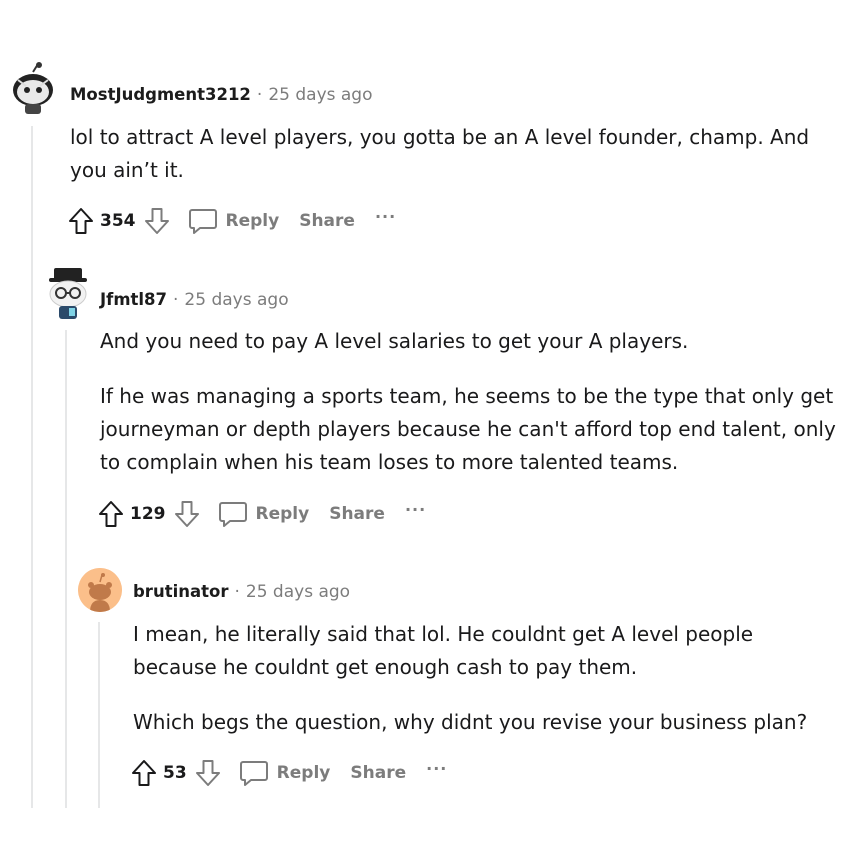 This screenshot has width=850, height=850. Describe the element at coordinates (148, 514) in the screenshot. I see `vote-count: 129` at that location.